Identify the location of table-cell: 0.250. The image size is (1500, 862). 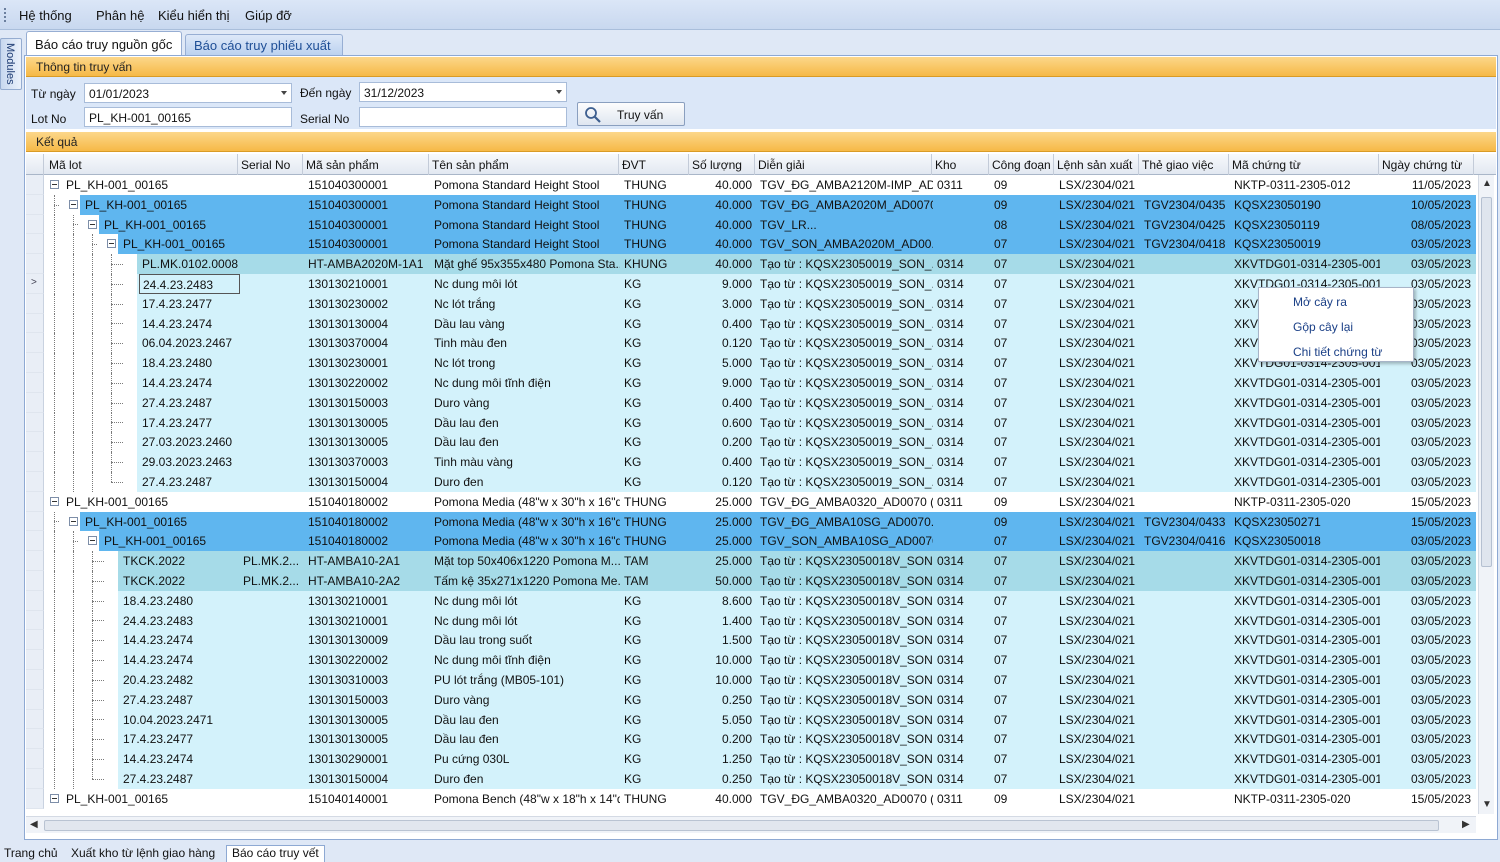
(724, 700).